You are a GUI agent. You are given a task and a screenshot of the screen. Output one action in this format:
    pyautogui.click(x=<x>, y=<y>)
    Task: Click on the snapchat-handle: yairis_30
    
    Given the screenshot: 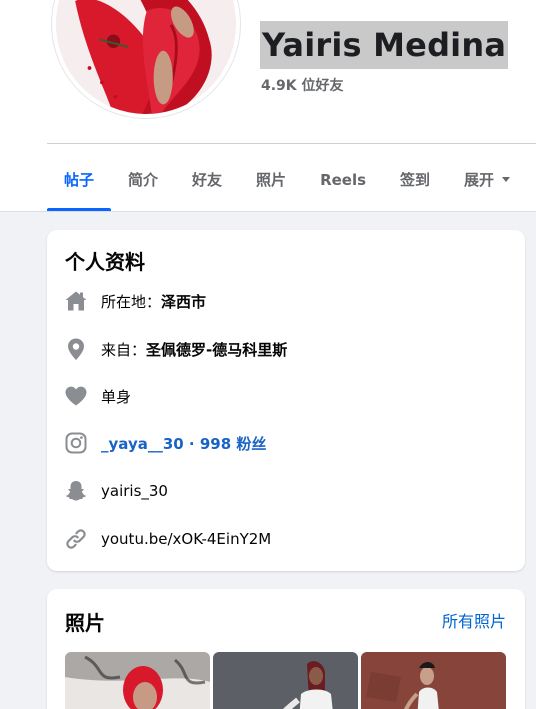 What is the action you would take?
    pyautogui.click(x=134, y=491)
    